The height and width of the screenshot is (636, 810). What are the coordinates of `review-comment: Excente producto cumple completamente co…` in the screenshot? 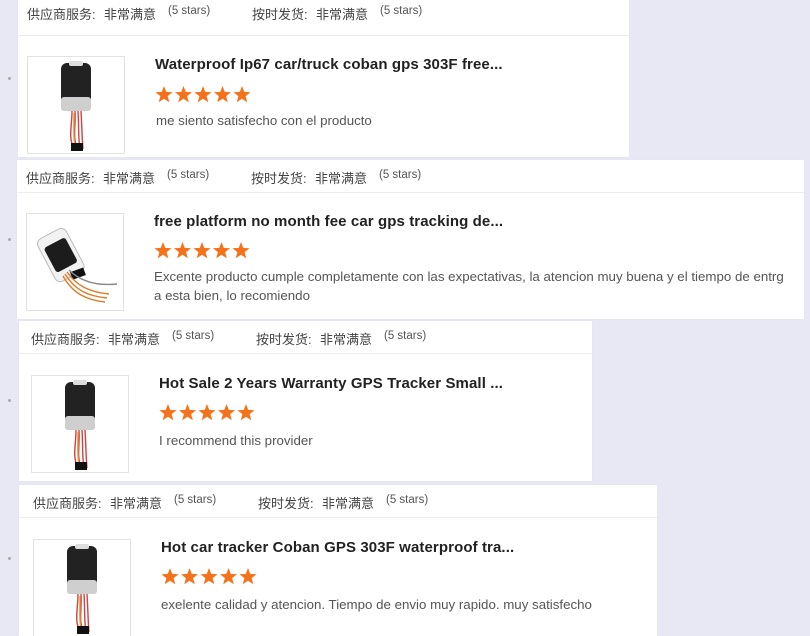 It's located at (469, 286).